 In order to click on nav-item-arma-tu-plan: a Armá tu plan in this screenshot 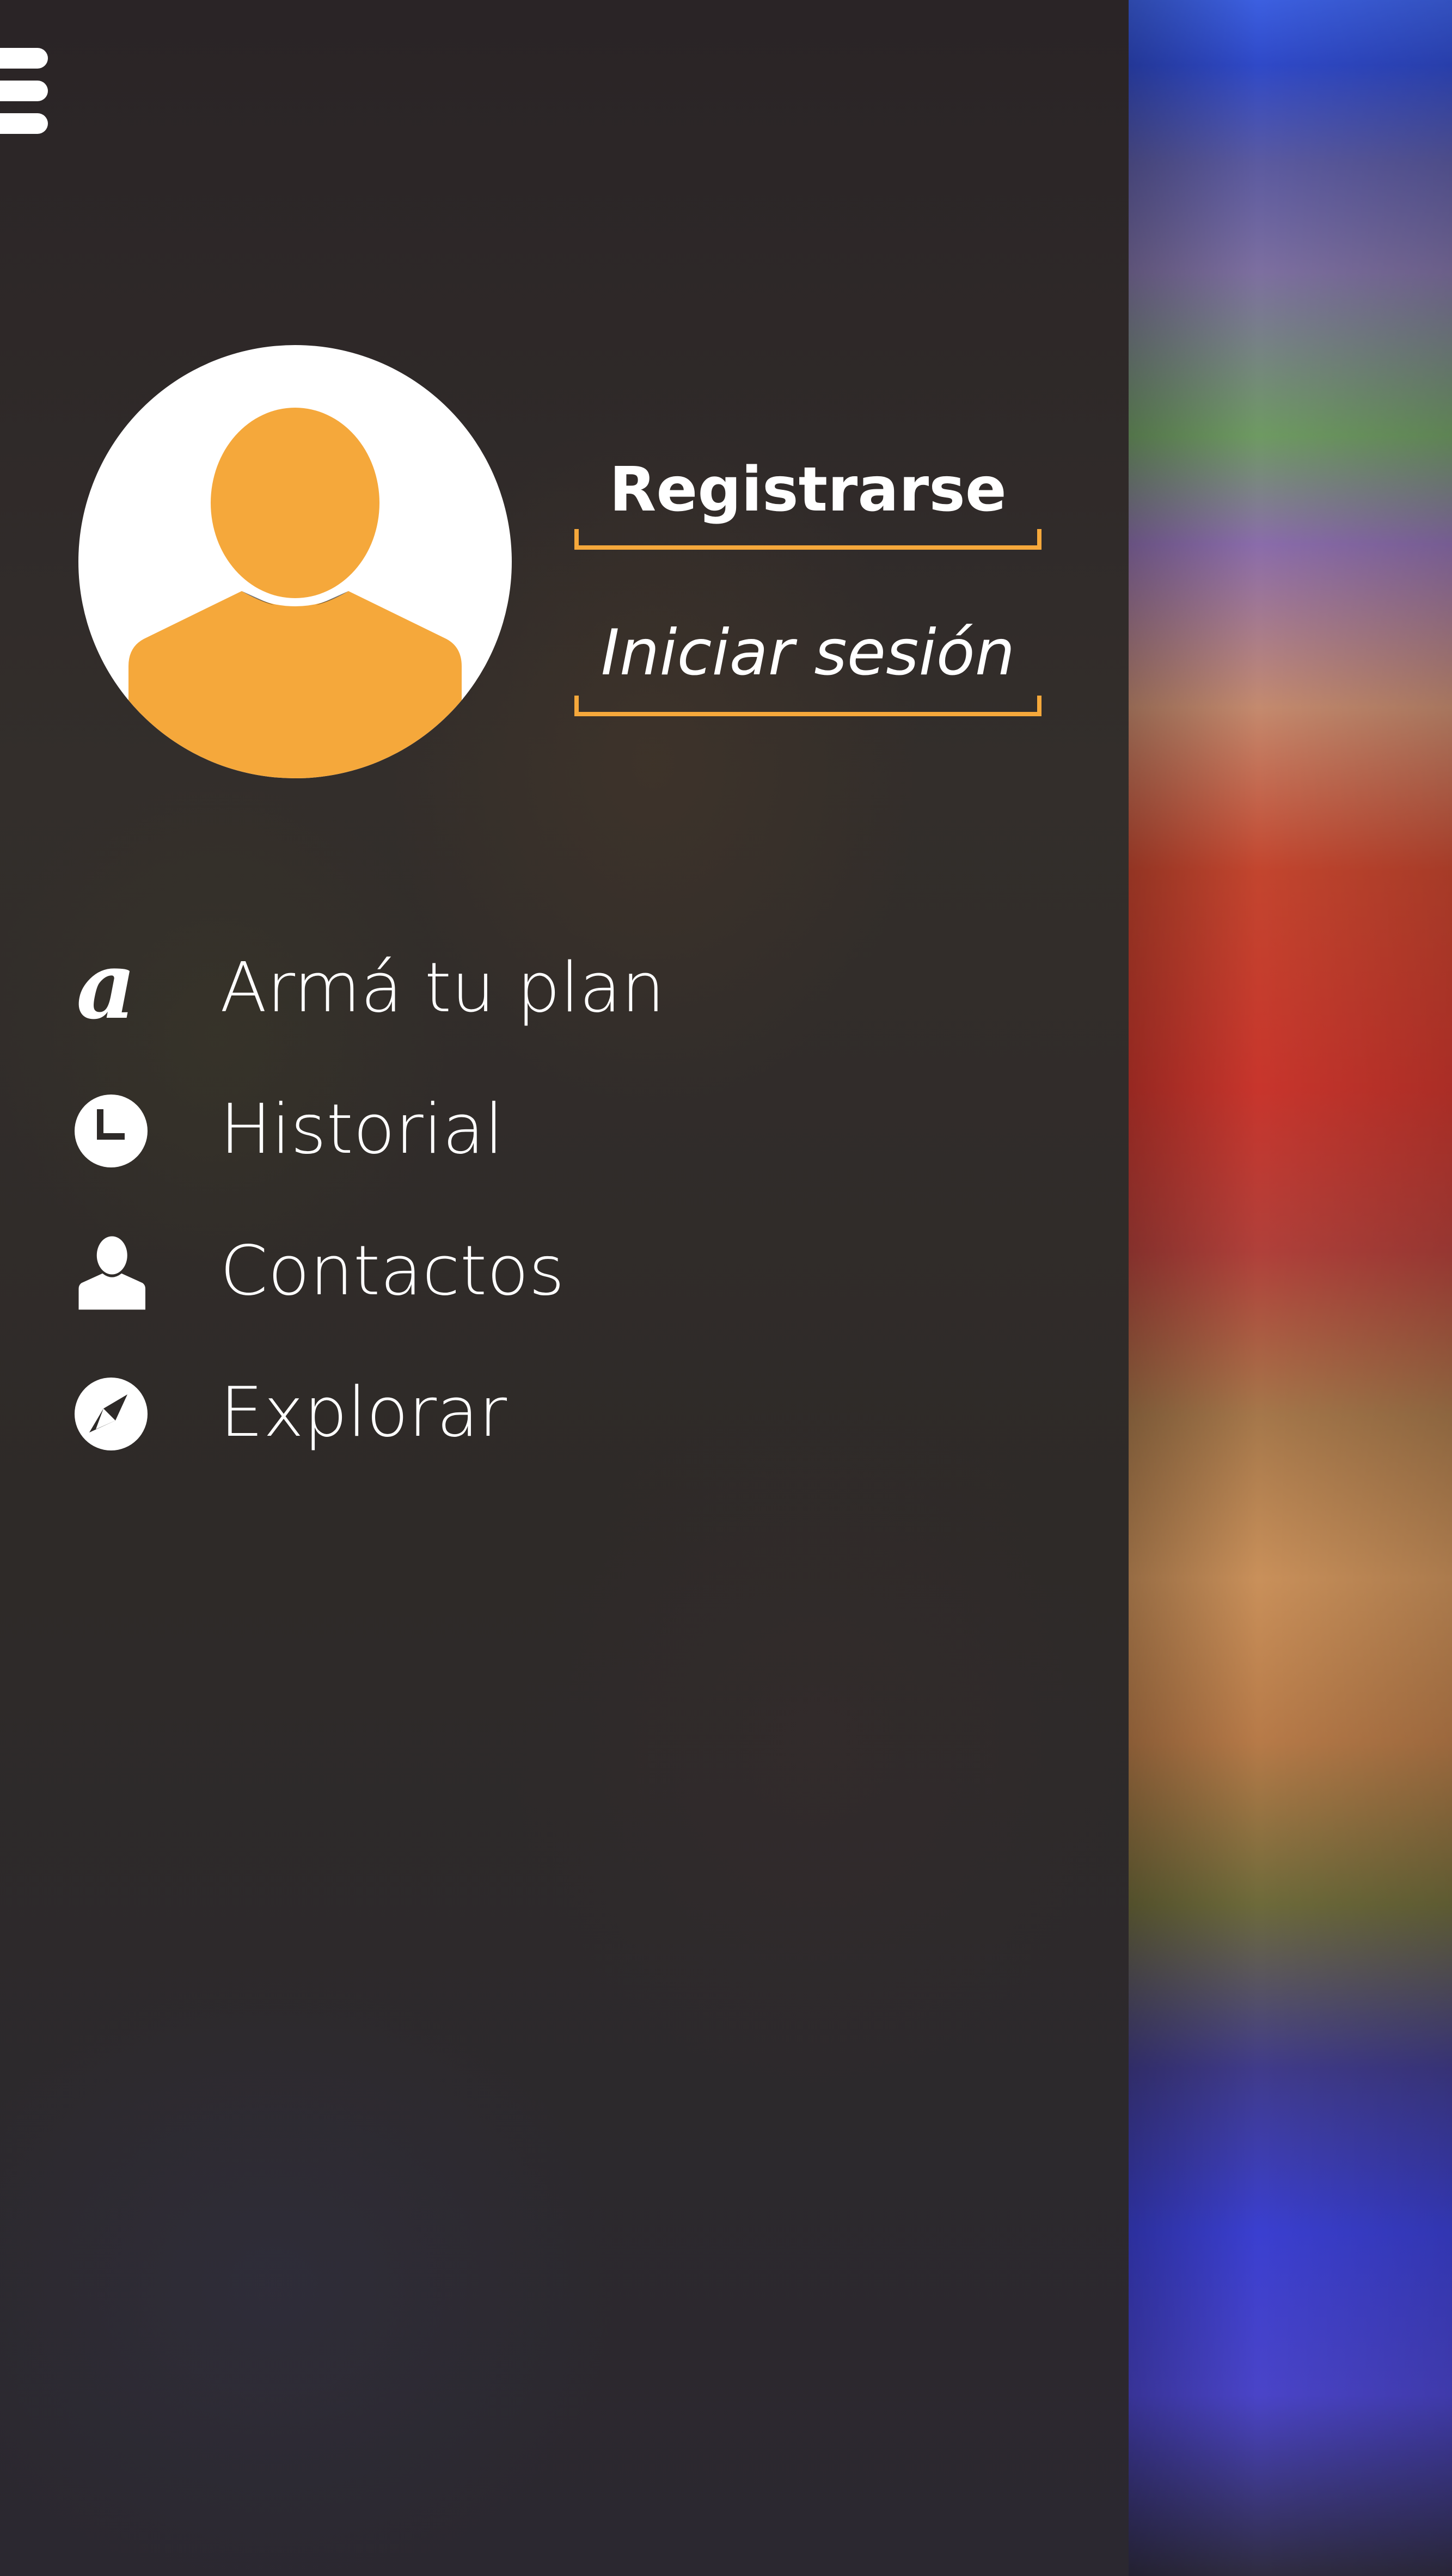, I will do `click(482, 985)`.